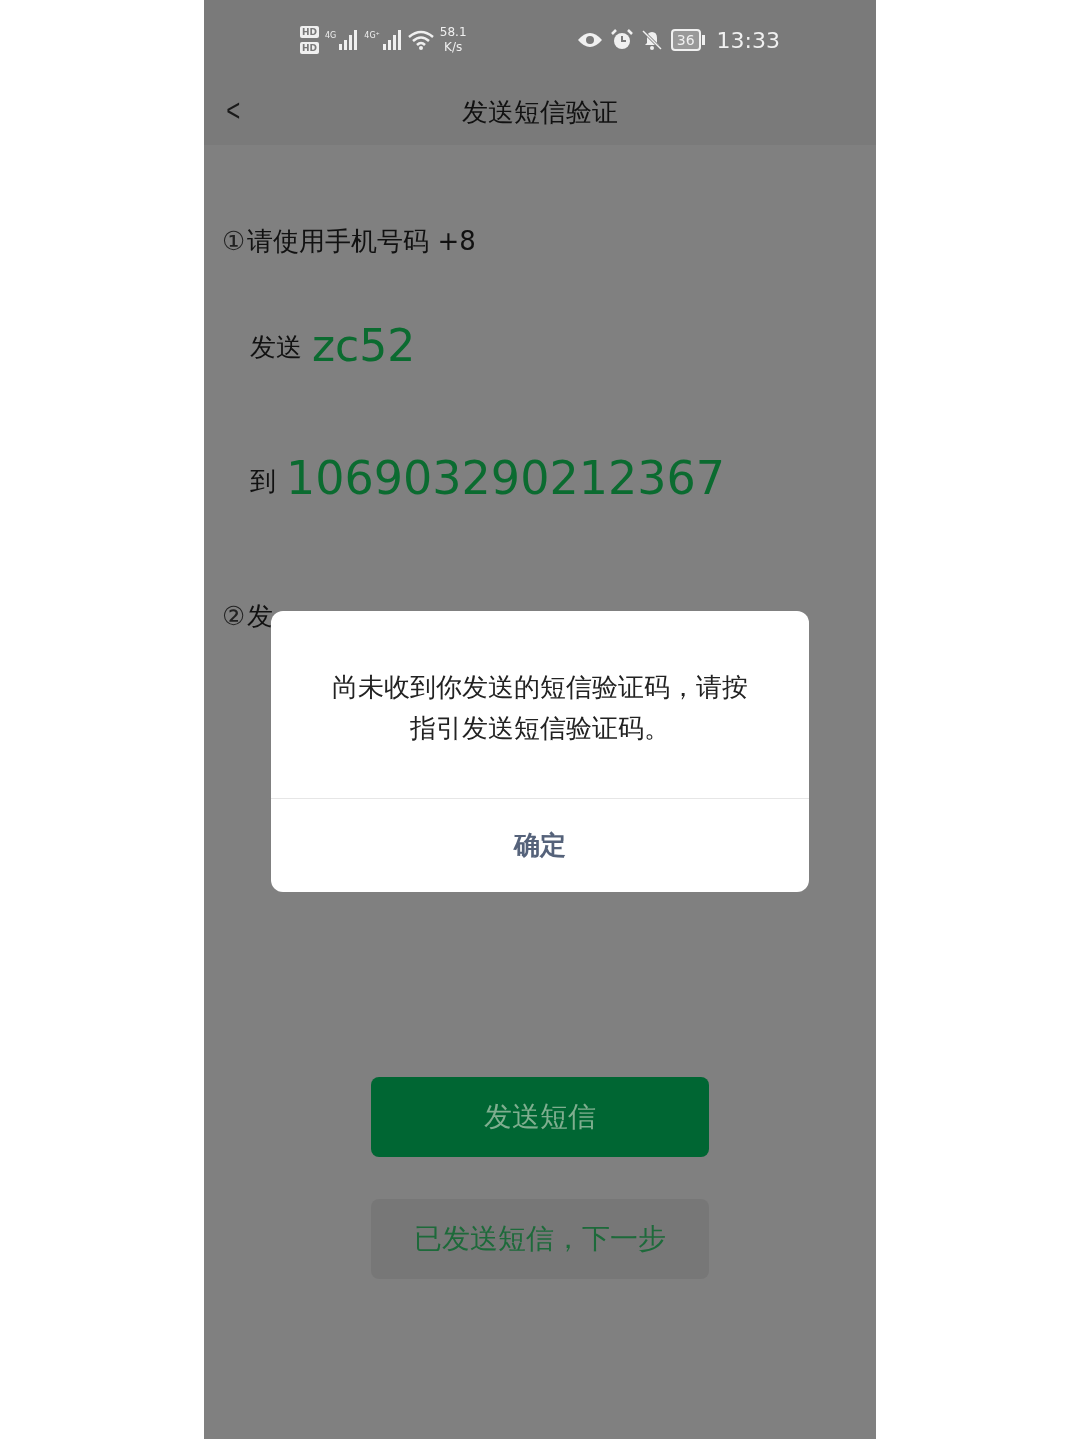 The height and width of the screenshot is (1439, 1080). Describe the element at coordinates (505, 478) in the screenshot. I see `recipient-number: 106903290212367` at that location.